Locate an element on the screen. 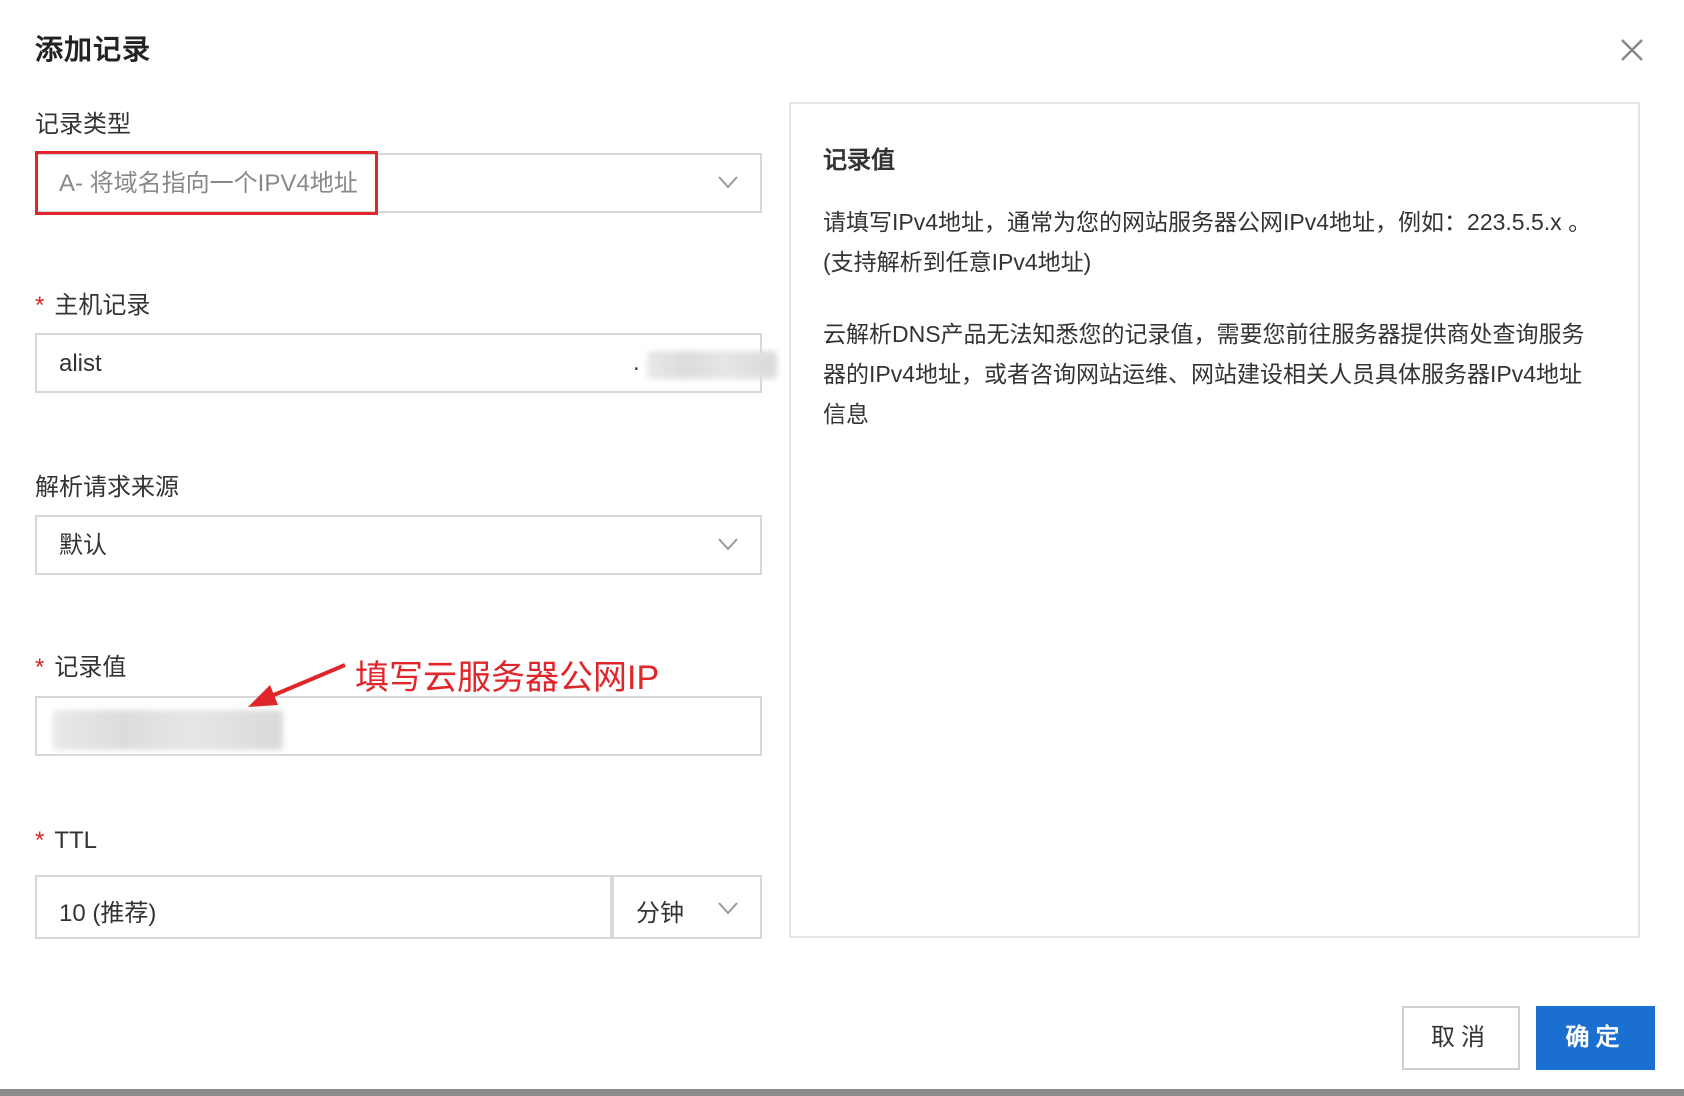 This screenshot has height=1096, width=1684. bottom-edge is located at coordinates (842, 1092).